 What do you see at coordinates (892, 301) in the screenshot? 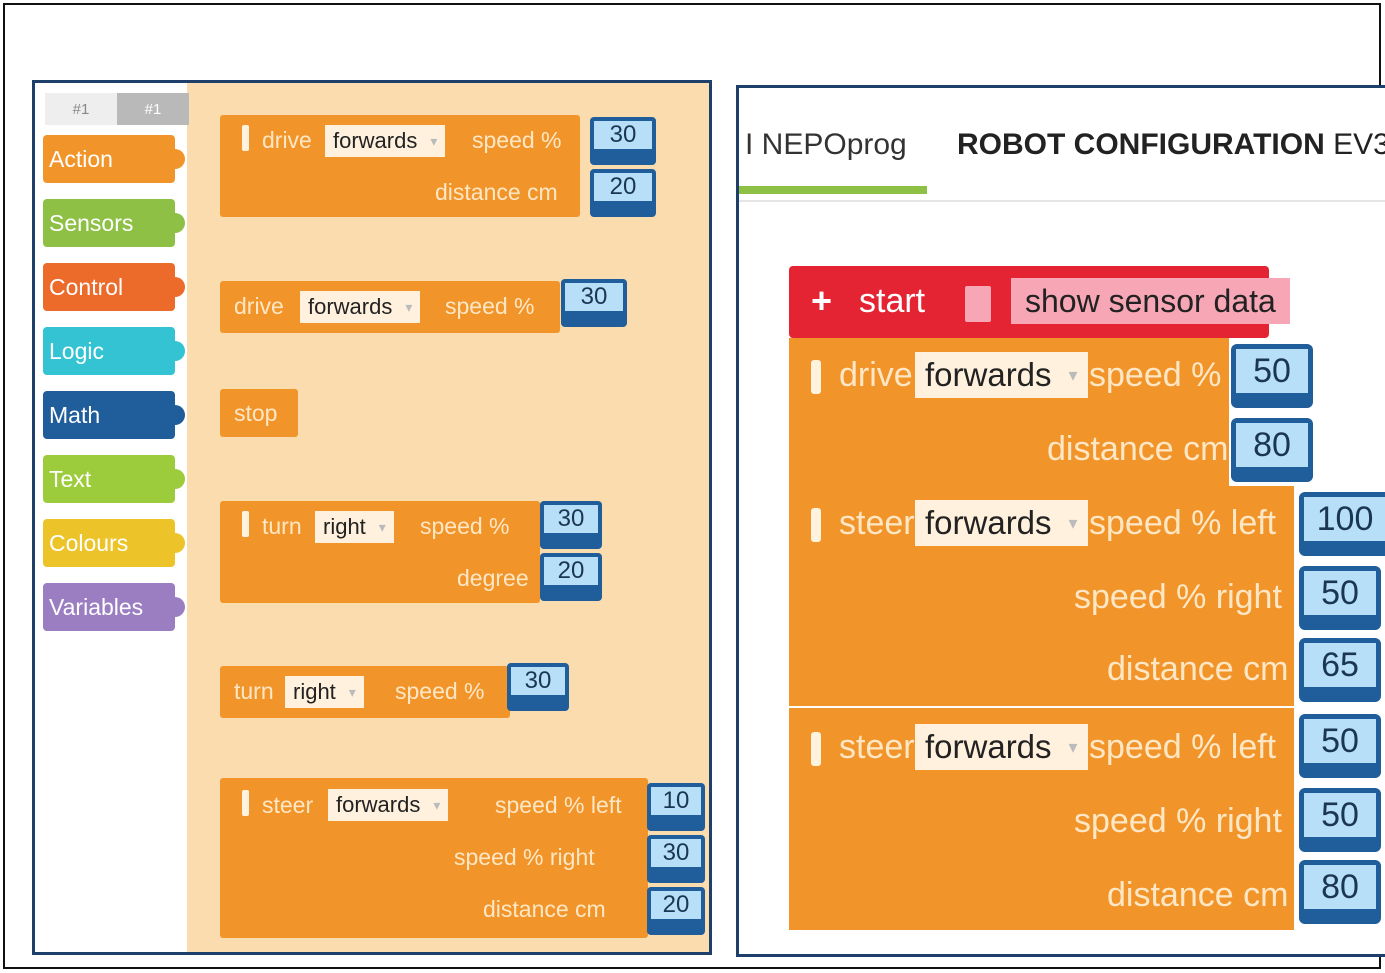
I see `start-label: start` at bounding box center [892, 301].